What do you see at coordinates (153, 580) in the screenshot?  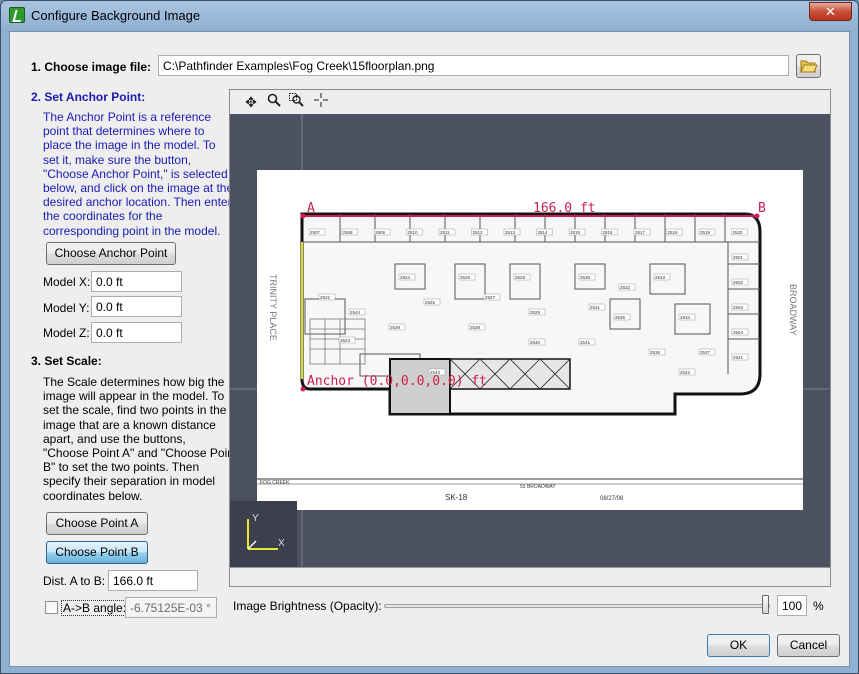 I see `distance-field: 166.0 ft` at bounding box center [153, 580].